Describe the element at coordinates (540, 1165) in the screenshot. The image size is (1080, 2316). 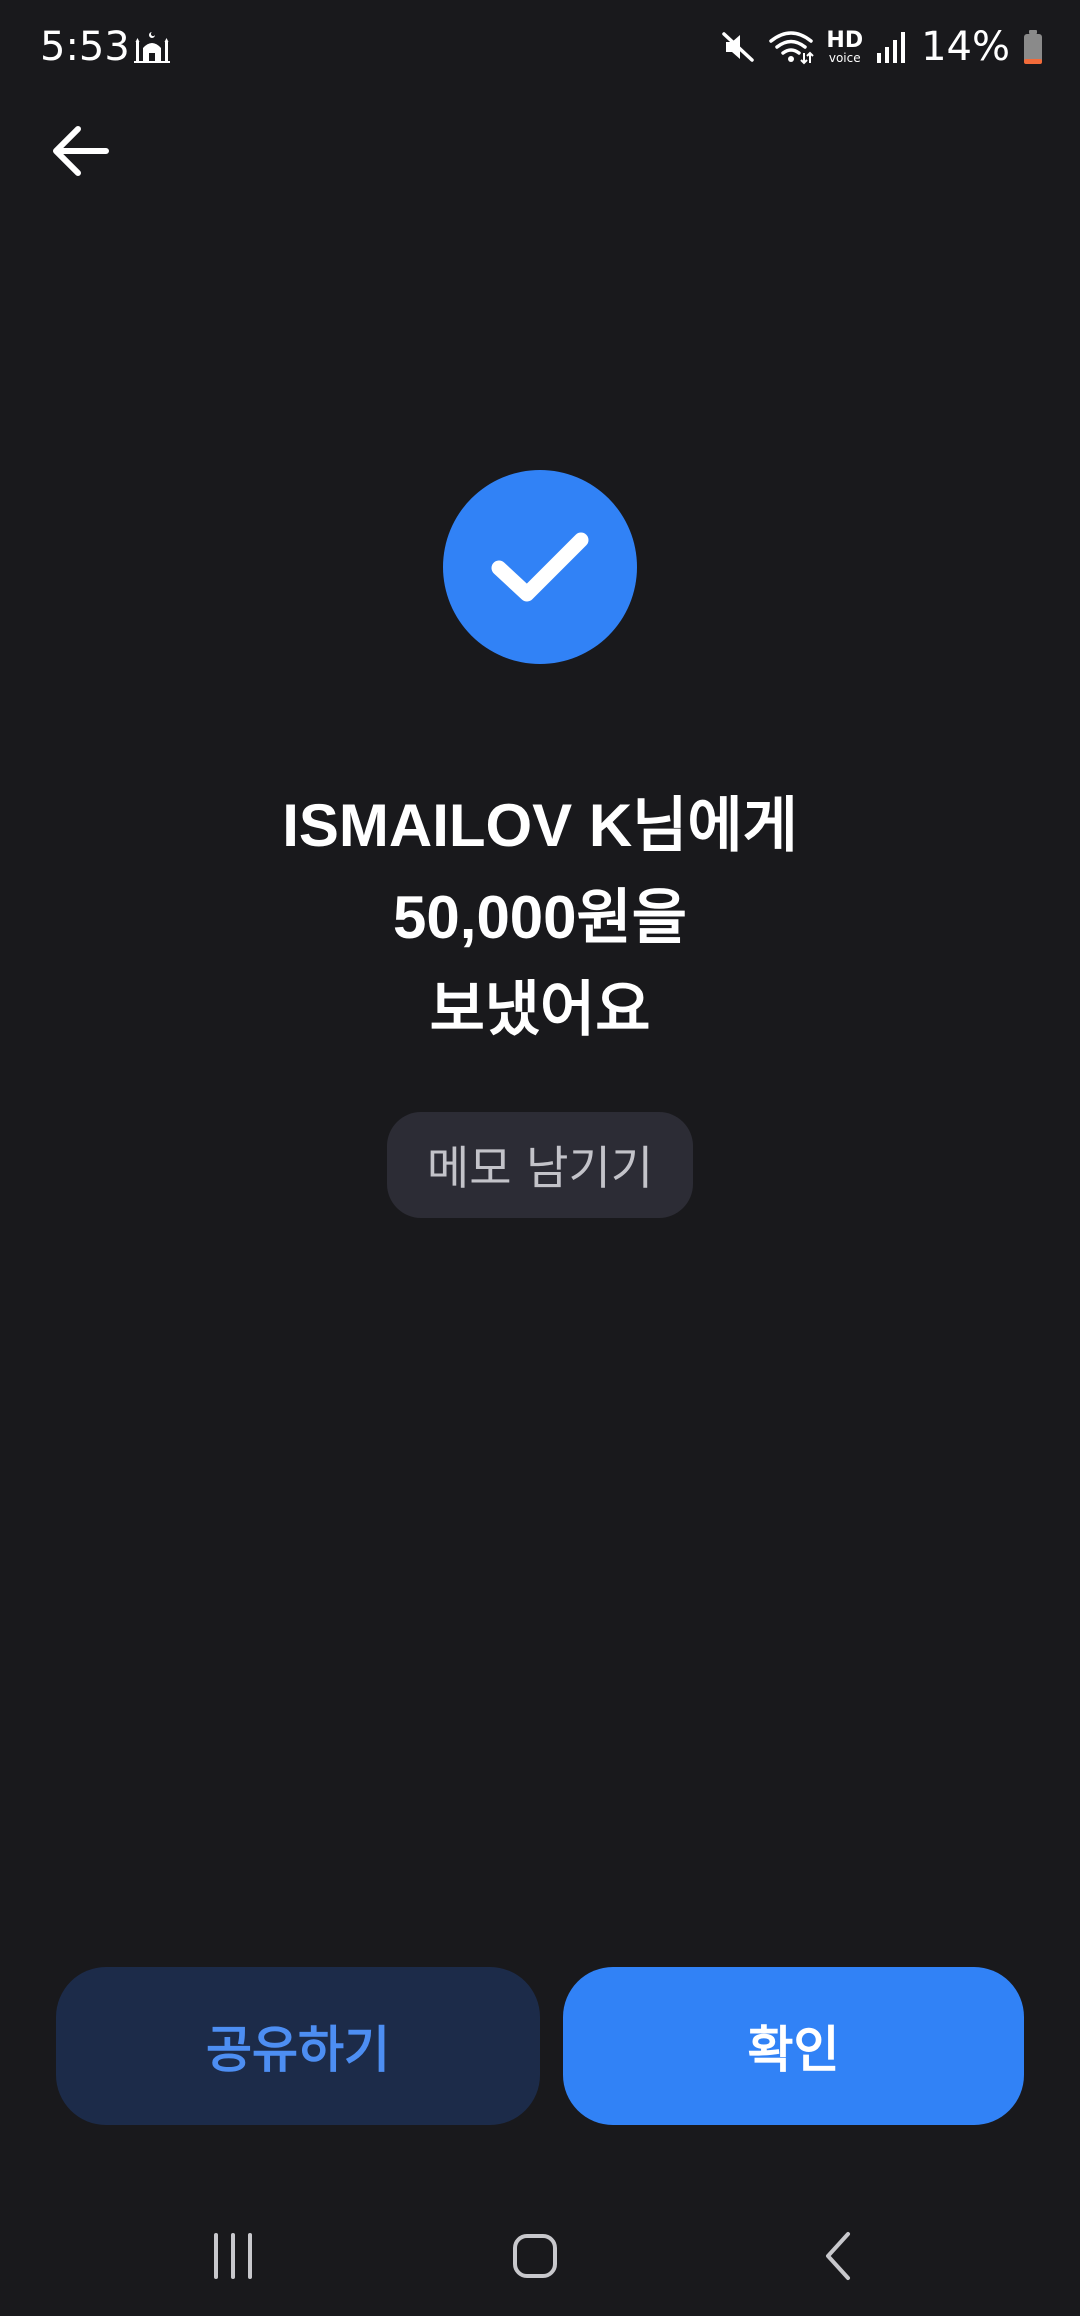
I see `leave-memo-button: 메모 남기기` at that location.